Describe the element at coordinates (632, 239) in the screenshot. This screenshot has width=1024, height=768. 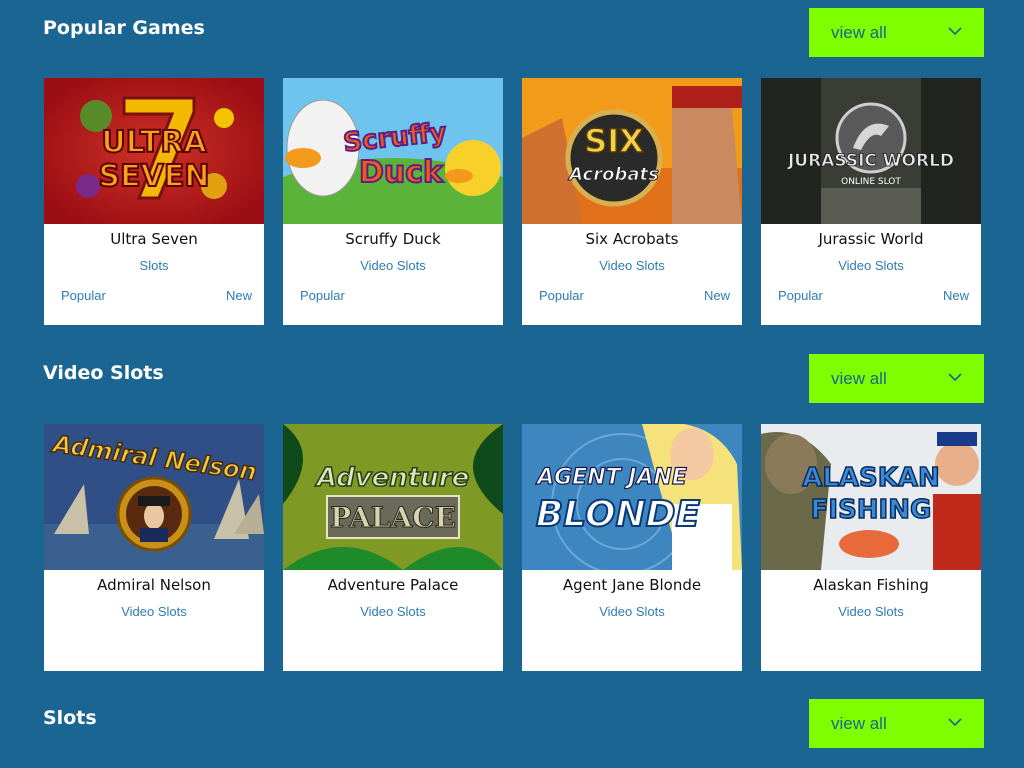
I see `game-title: Six Acrobats` at that location.